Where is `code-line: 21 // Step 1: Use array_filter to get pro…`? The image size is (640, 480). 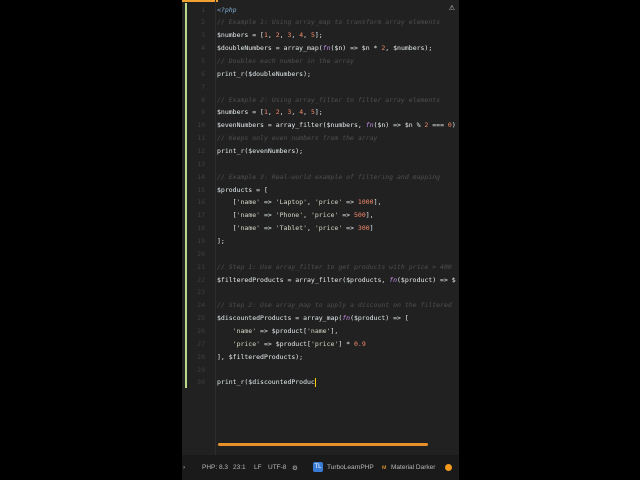
code-line: 21 // Step 1: Use array_filter to get pro… is located at coordinates (320, 267).